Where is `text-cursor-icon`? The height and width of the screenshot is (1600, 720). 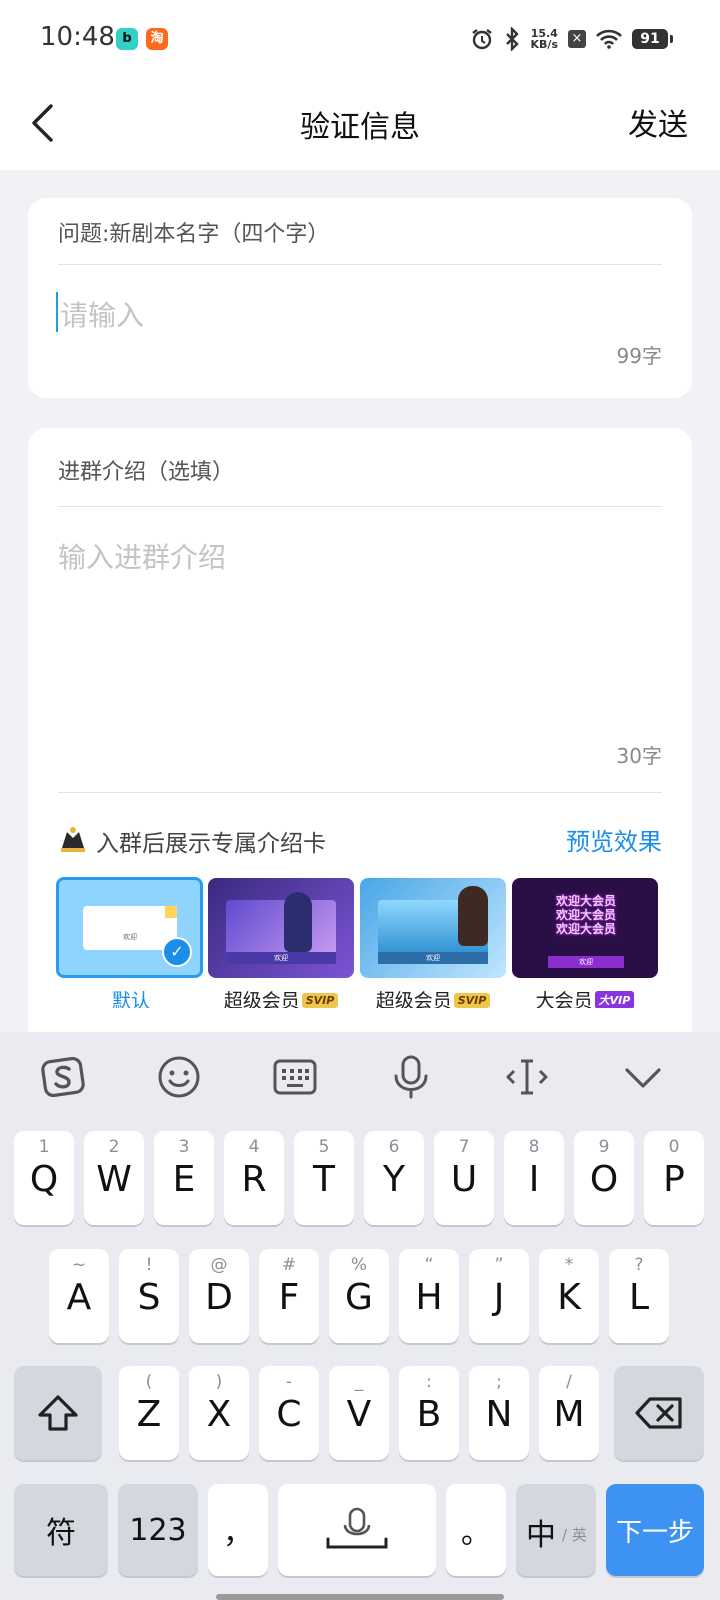 text-cursor-icon is located at coordinates (527, 1077).